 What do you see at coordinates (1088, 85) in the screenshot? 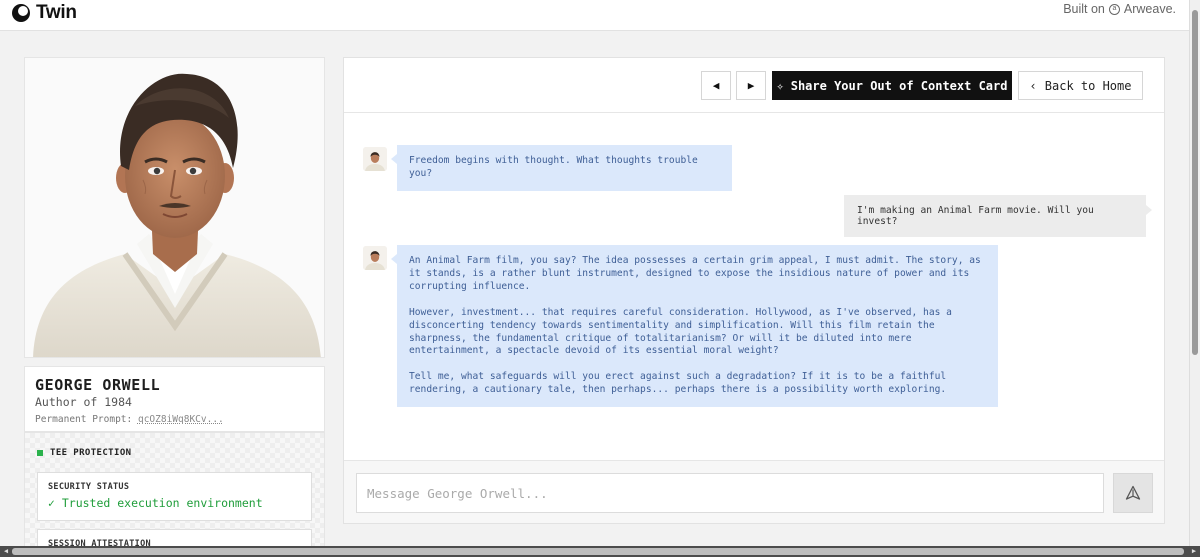
I see `back-to-home-label: Back to Home` at bounding box center [1088, 85].